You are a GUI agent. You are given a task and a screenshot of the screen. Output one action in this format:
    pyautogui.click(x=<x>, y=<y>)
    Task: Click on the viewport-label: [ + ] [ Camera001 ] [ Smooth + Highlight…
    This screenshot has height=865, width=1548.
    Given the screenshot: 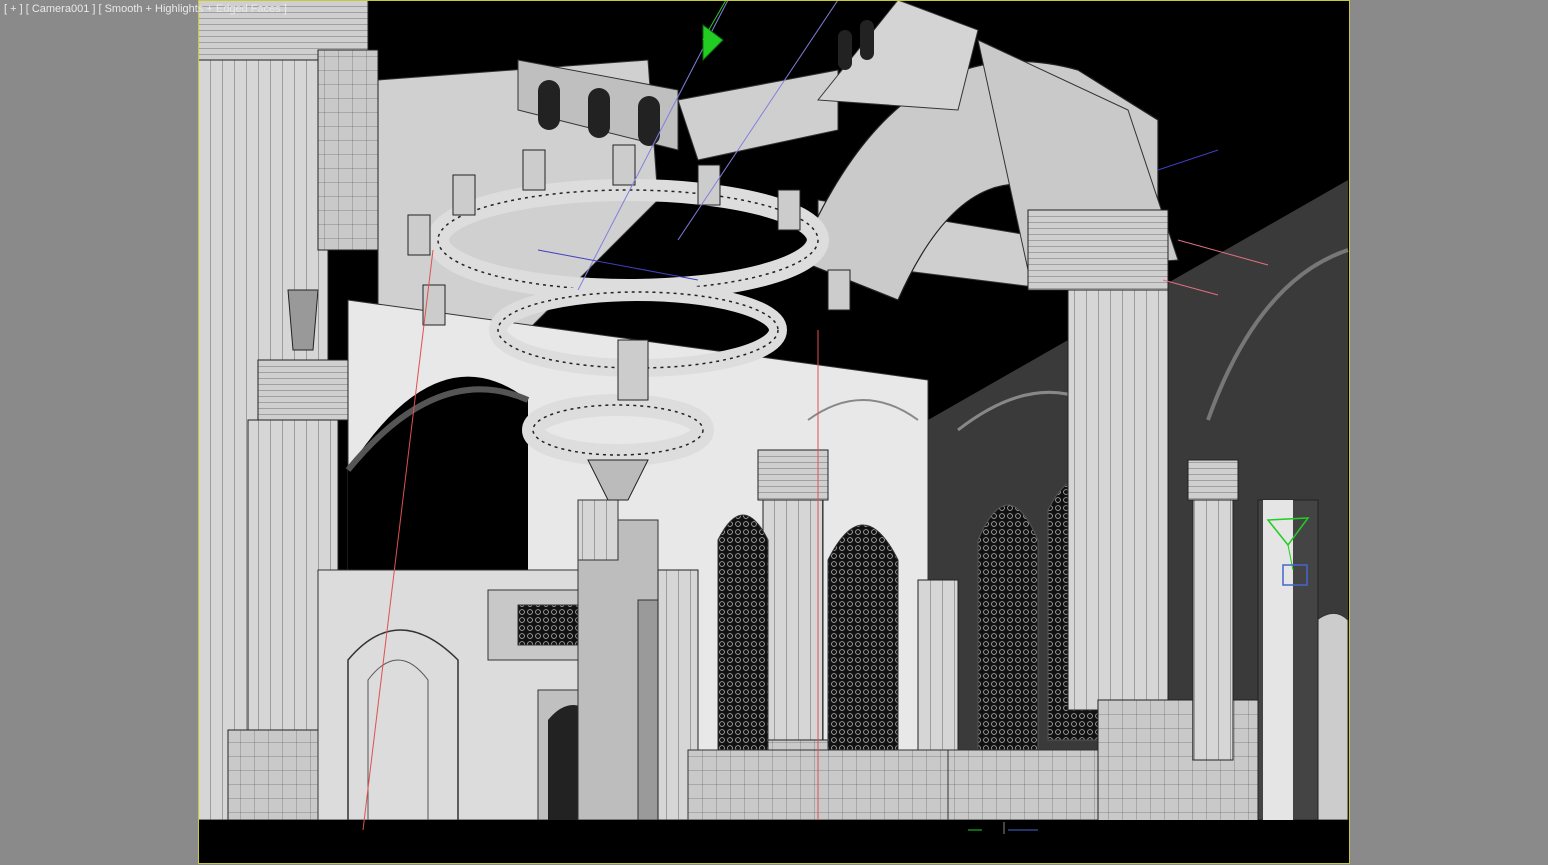 What is the action you would take?
    pyautogui.click(x=145, y=9)
    